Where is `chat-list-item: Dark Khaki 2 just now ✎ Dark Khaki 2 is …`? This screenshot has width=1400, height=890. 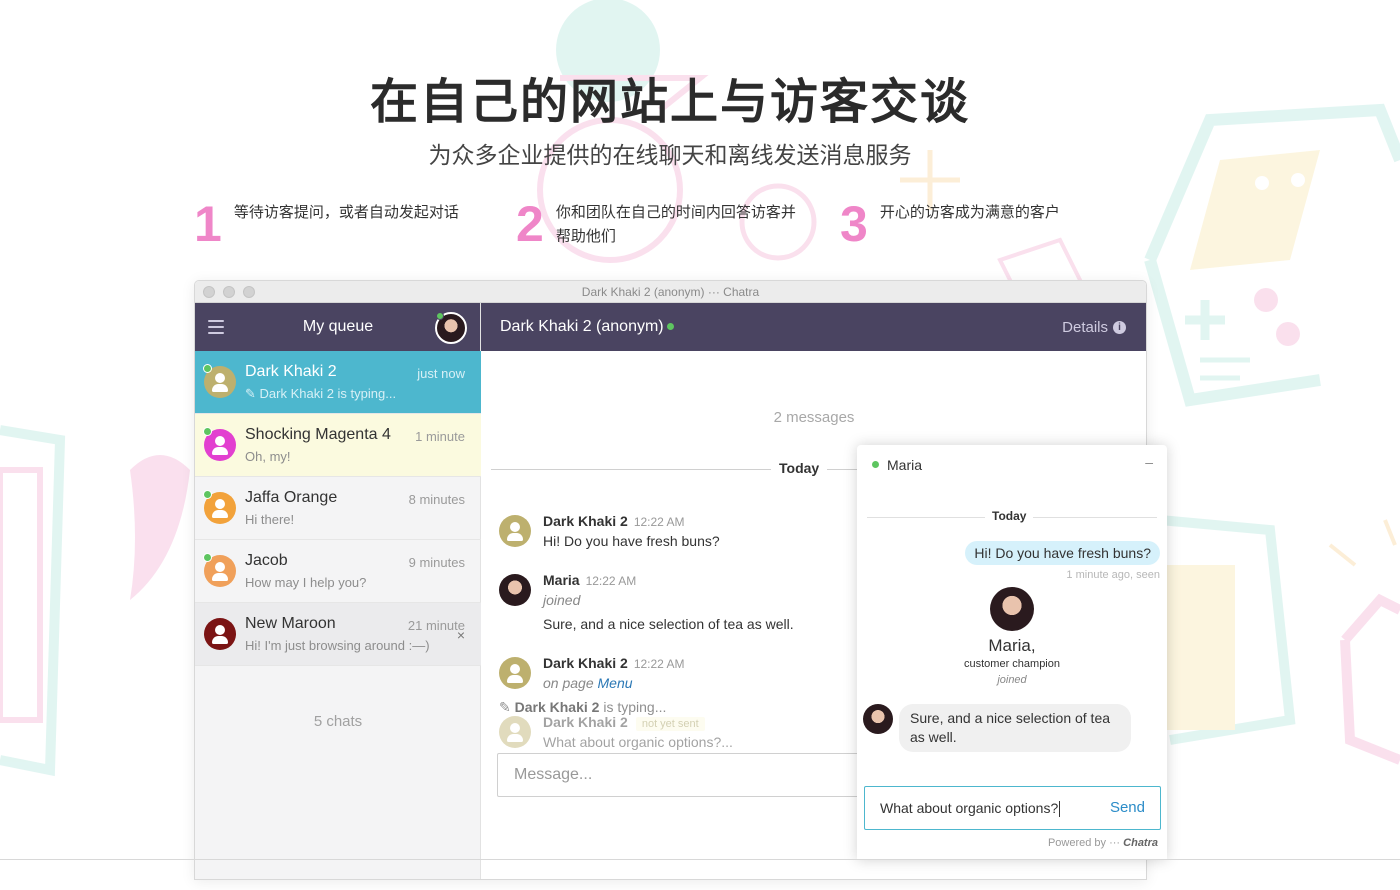
chat-list-item: Dark Khaki 2 just now ✎ Dark Khaki 2 is … is located at coordinates (338, 382).